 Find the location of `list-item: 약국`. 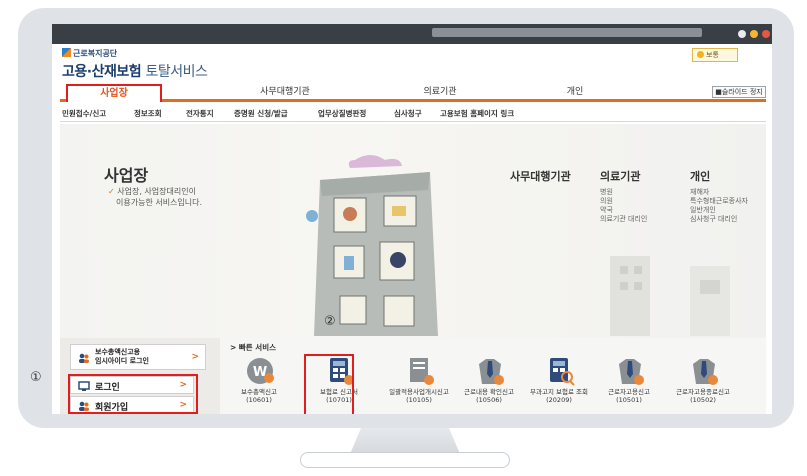

list-item: 약국 is located at coordinates (623, 210).